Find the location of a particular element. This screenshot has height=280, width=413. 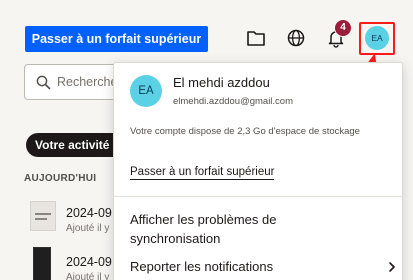

notification-count-badge: 4 is located at coordinates (343, 28).